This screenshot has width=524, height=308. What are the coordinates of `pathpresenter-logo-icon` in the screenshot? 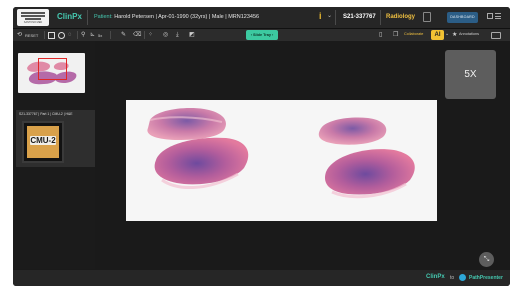 It's located at (462, 277).